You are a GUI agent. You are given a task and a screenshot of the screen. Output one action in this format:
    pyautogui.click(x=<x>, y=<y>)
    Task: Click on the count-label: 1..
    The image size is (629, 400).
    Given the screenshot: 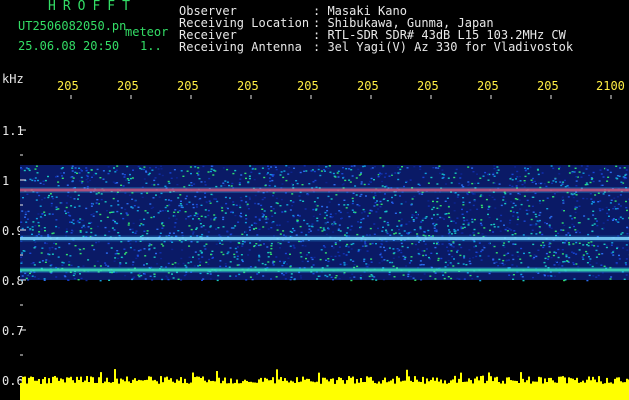 What is the action you would take?
    pyautogui.click(x=151, y=46)
    